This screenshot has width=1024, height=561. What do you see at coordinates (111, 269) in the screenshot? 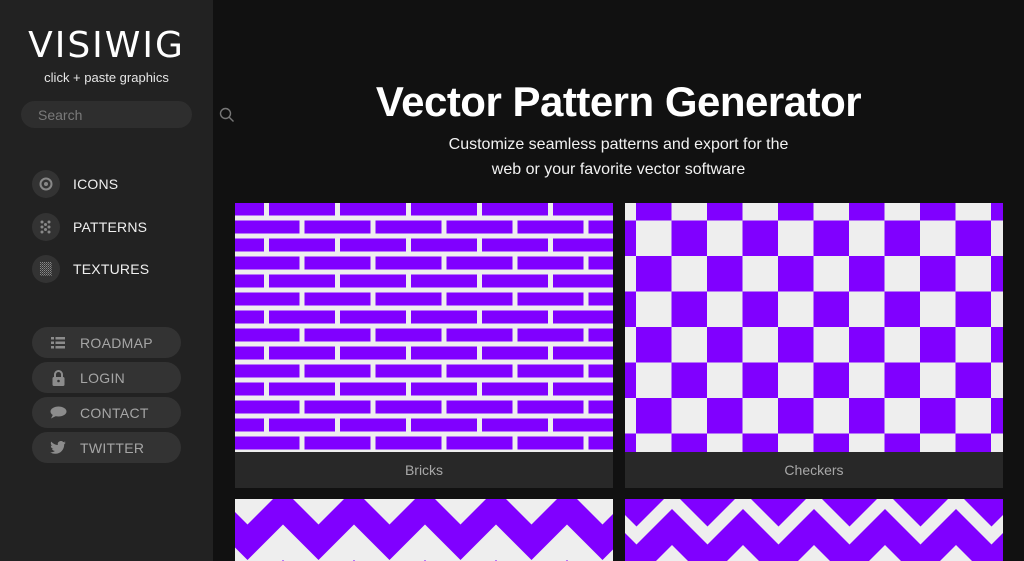
I see `sidebar-item-label: TEXTURES` at bounding box center [111, 269].